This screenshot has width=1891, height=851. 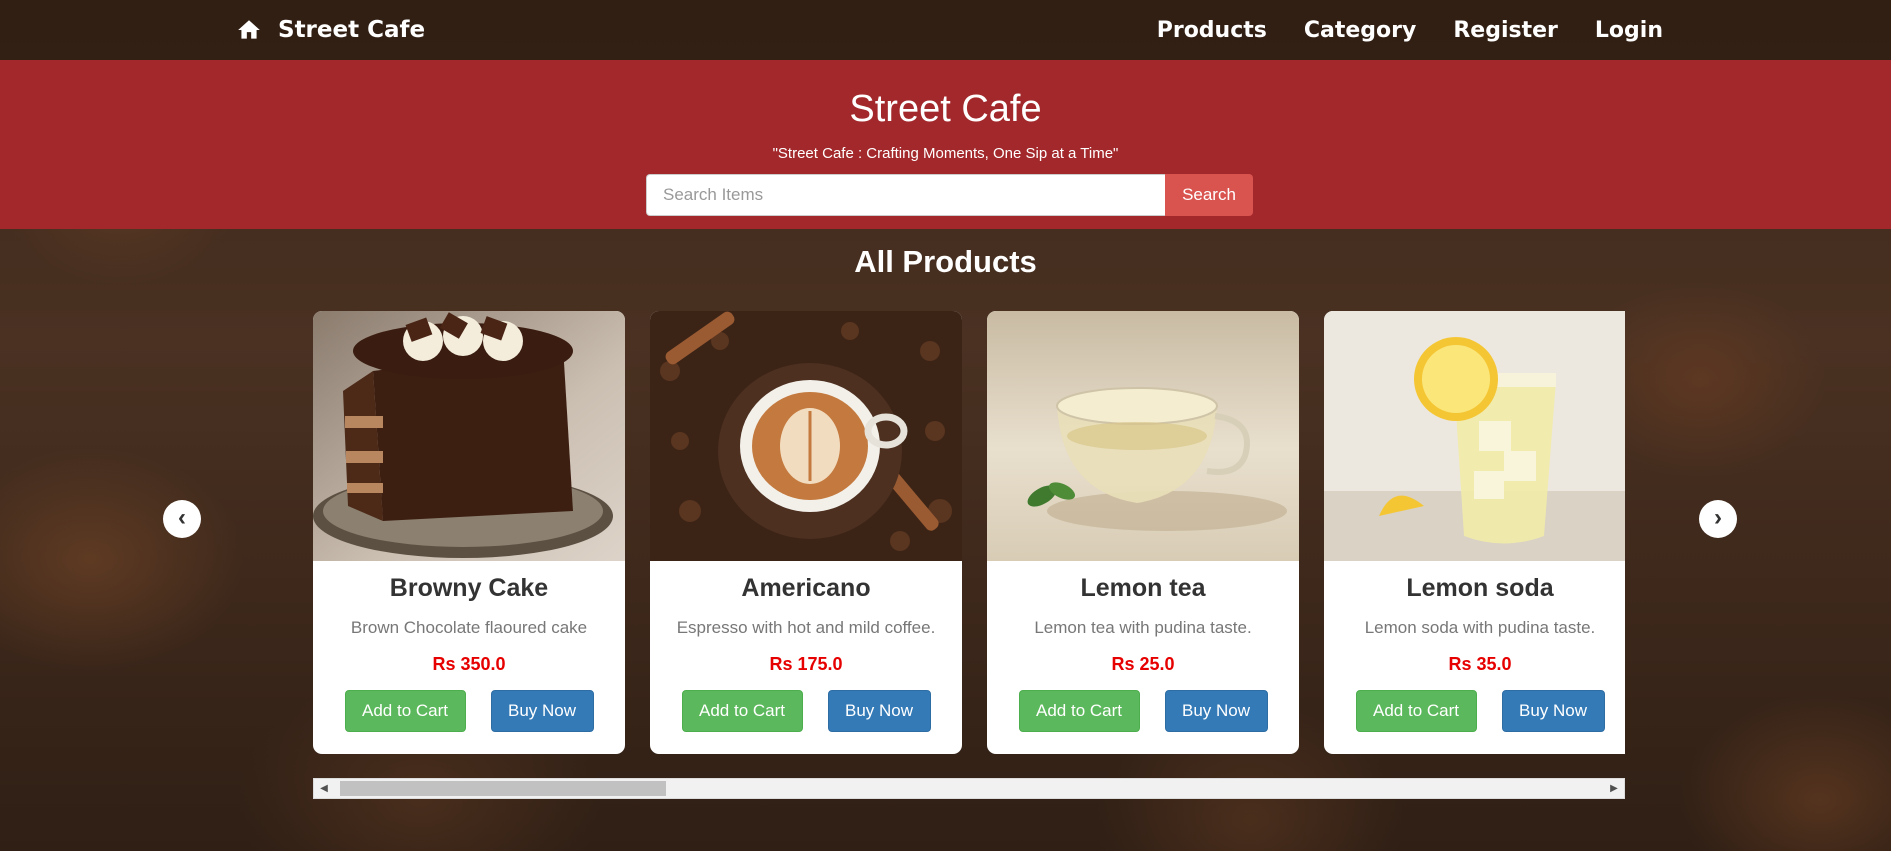 I want to click on product-description: Brown Chocolate flaoured cake, so click(x=469, y=627).